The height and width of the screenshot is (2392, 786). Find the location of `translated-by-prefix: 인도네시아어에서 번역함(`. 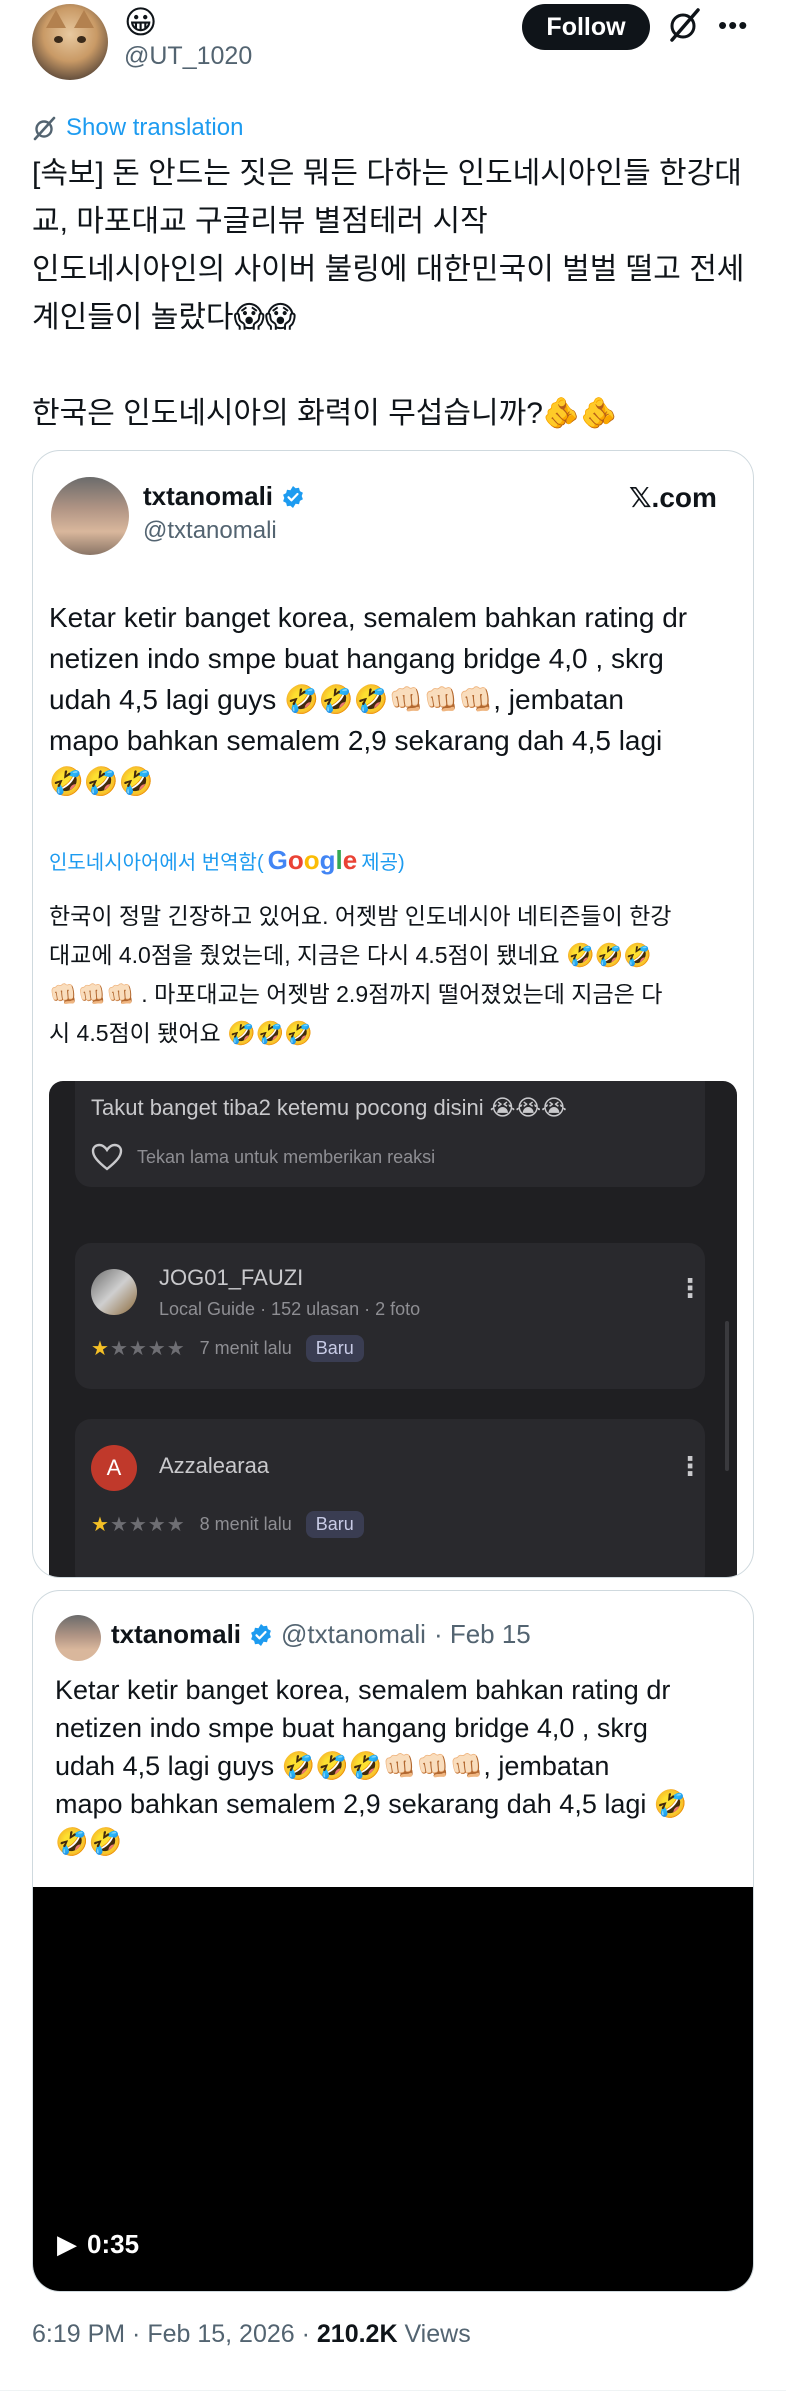

translated-by-prefix: 인도네시아어에서 번역함( is located at coordinates (156, 863).